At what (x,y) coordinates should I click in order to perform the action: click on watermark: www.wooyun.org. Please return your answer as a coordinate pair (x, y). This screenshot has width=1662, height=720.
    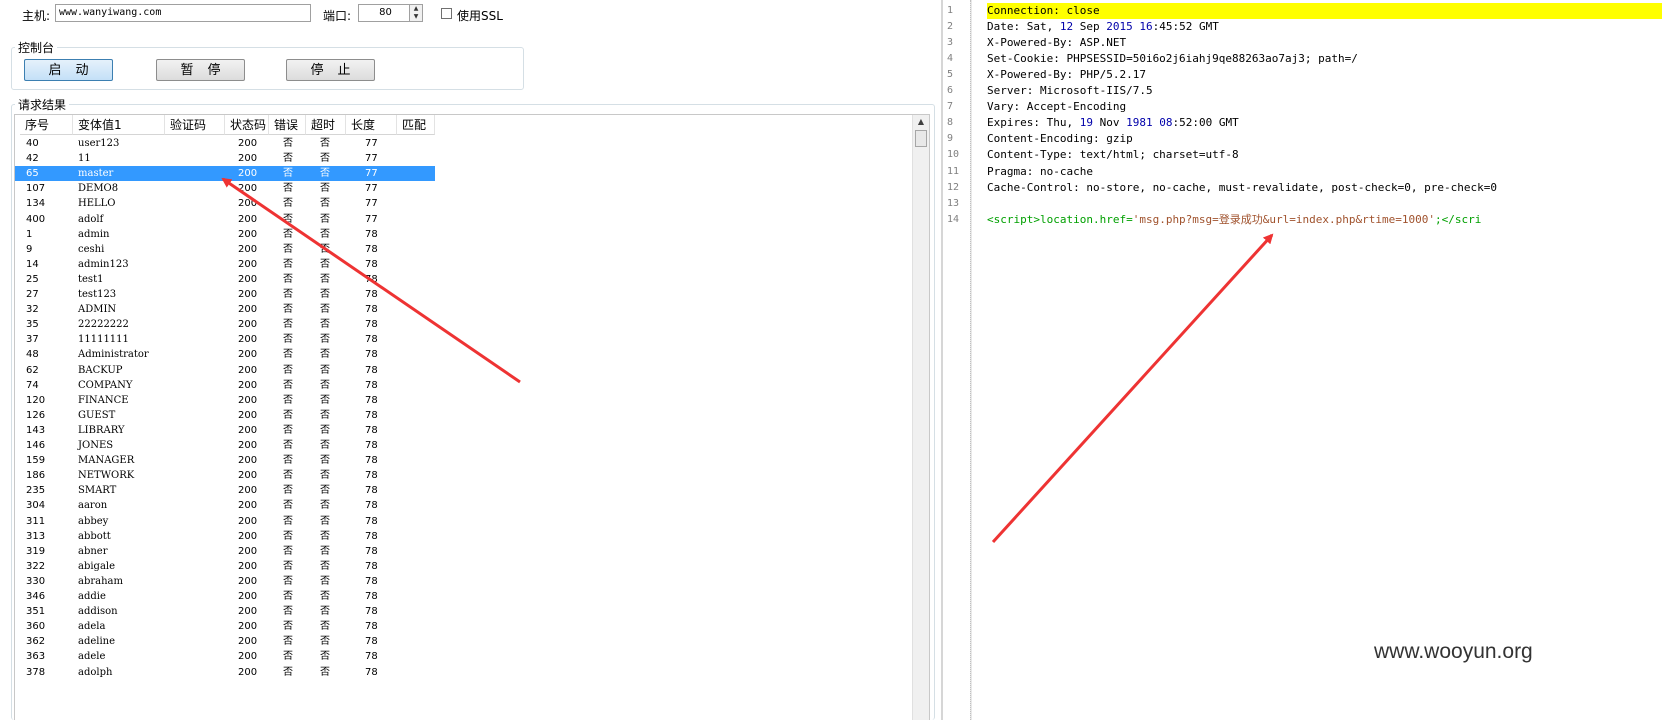
    Looking at the image, I should click on (1453, 651).